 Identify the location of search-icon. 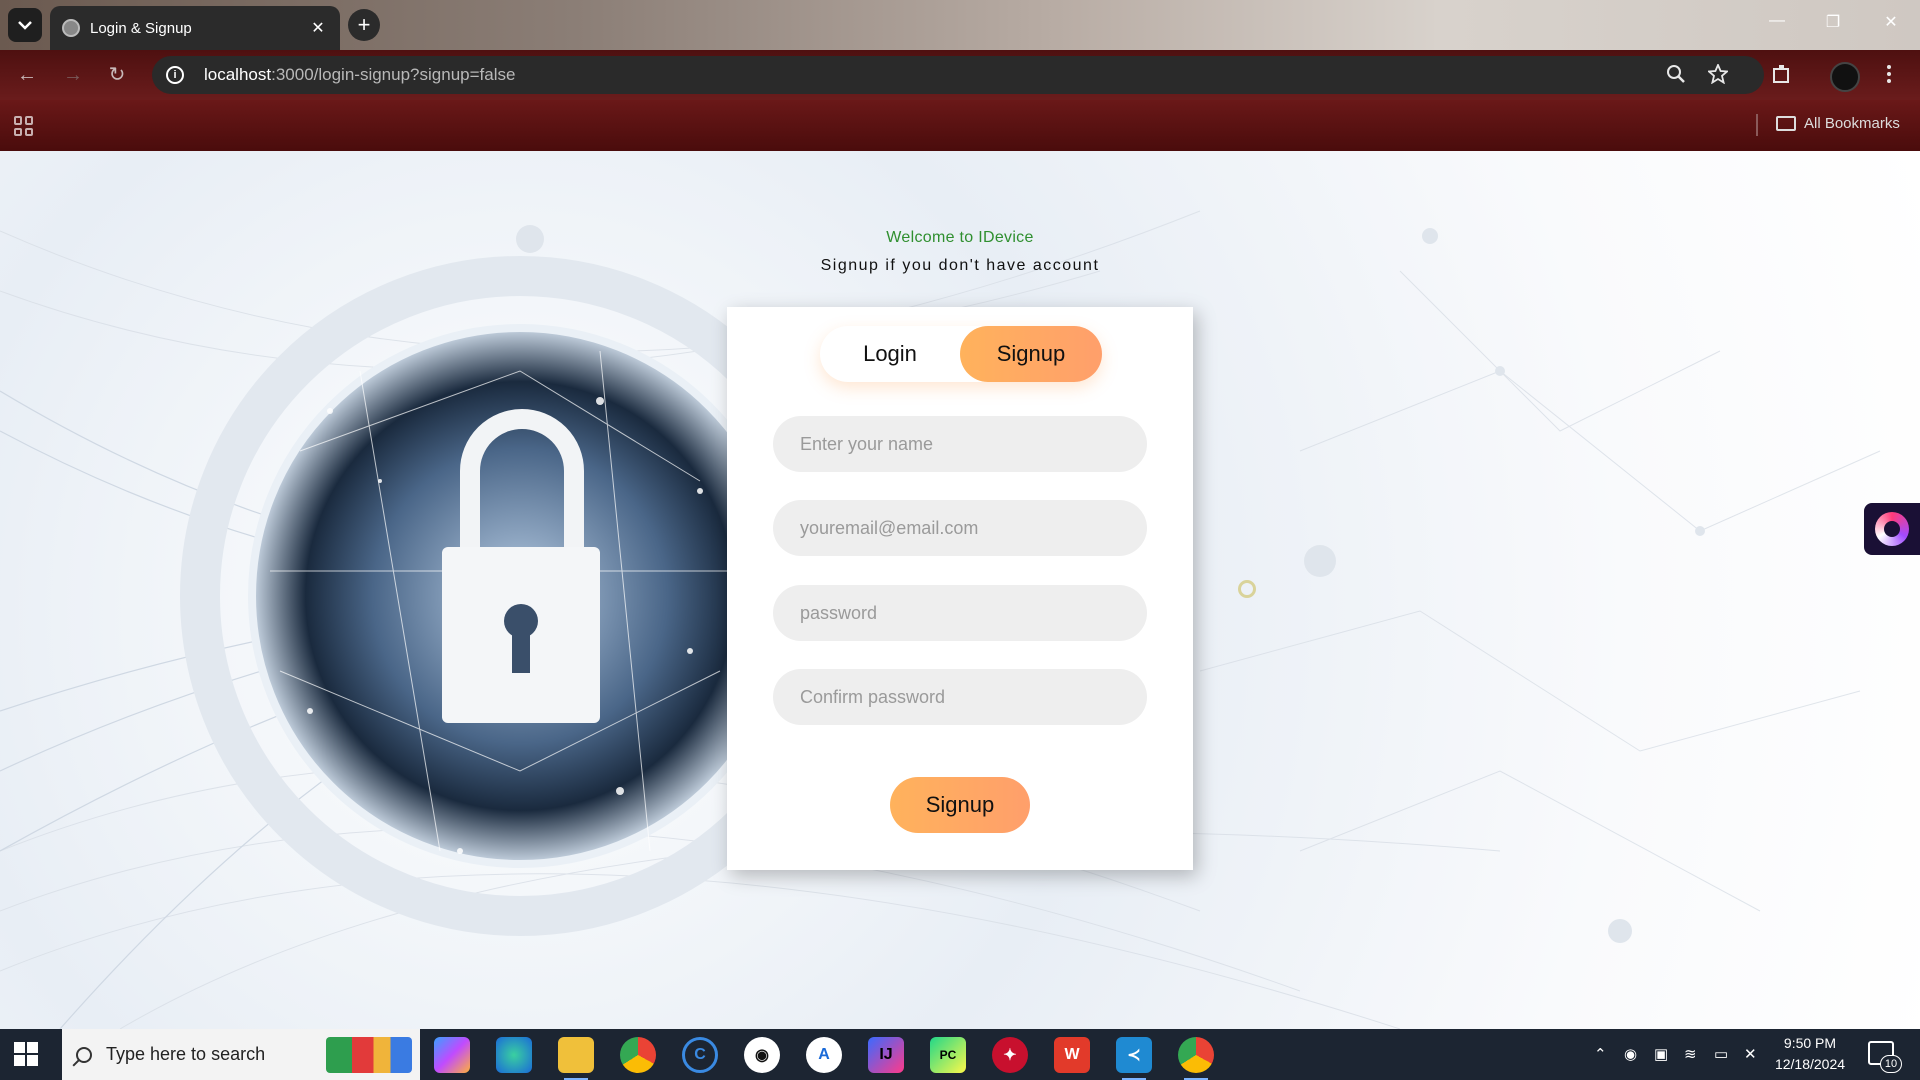
(84, 1054).